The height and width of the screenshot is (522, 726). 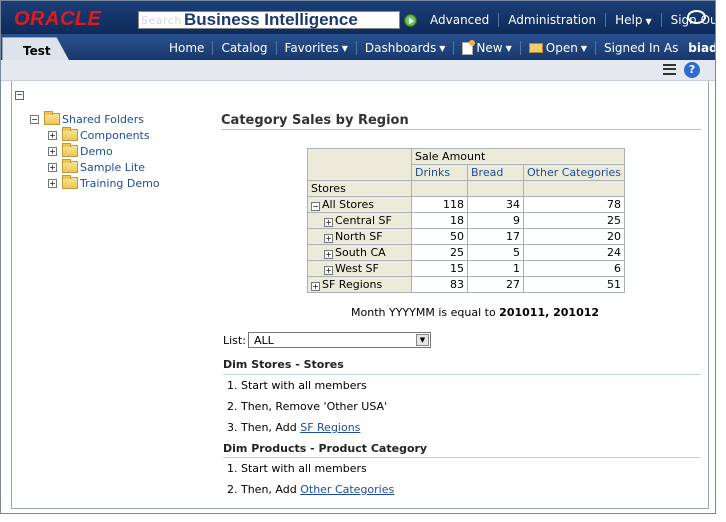 I want to click on table-row: + Central SF 18 9 25, so click(x=466, y=220).